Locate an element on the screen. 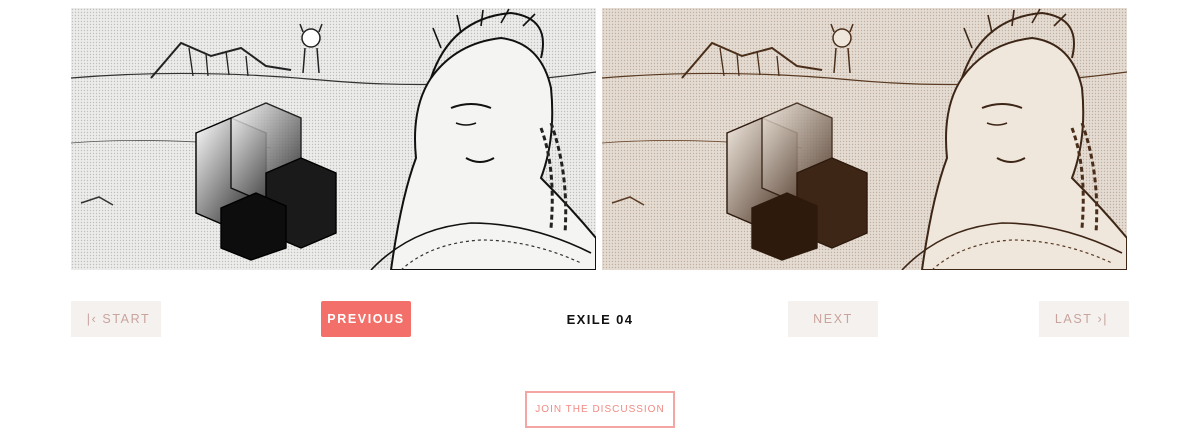 The width and height of the screenshot is (1200, 442). last-button: LAST ›| is located at coordinates (1084, 319).